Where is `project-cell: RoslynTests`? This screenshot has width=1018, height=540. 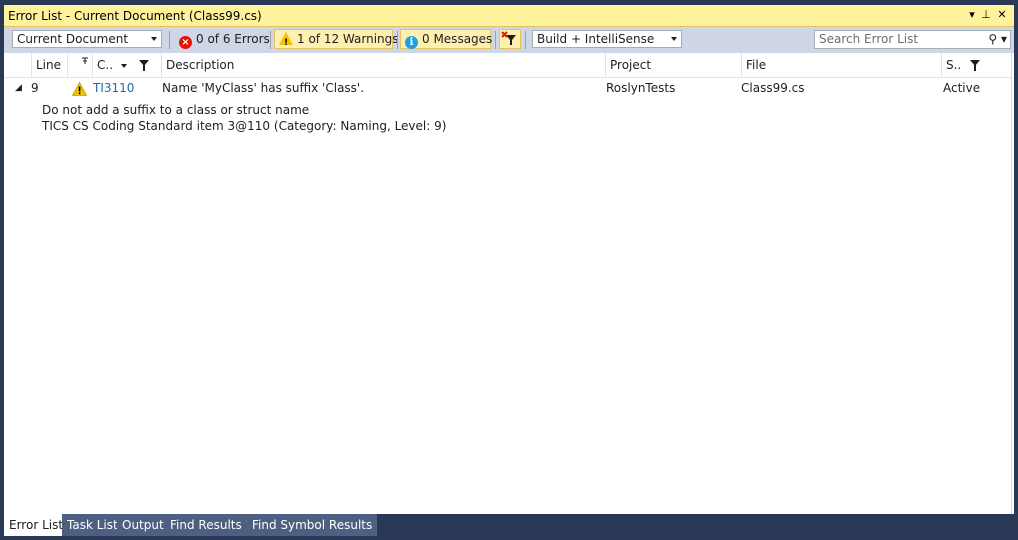 project-cell: RoslynTests is located at coordinates (641, 88).